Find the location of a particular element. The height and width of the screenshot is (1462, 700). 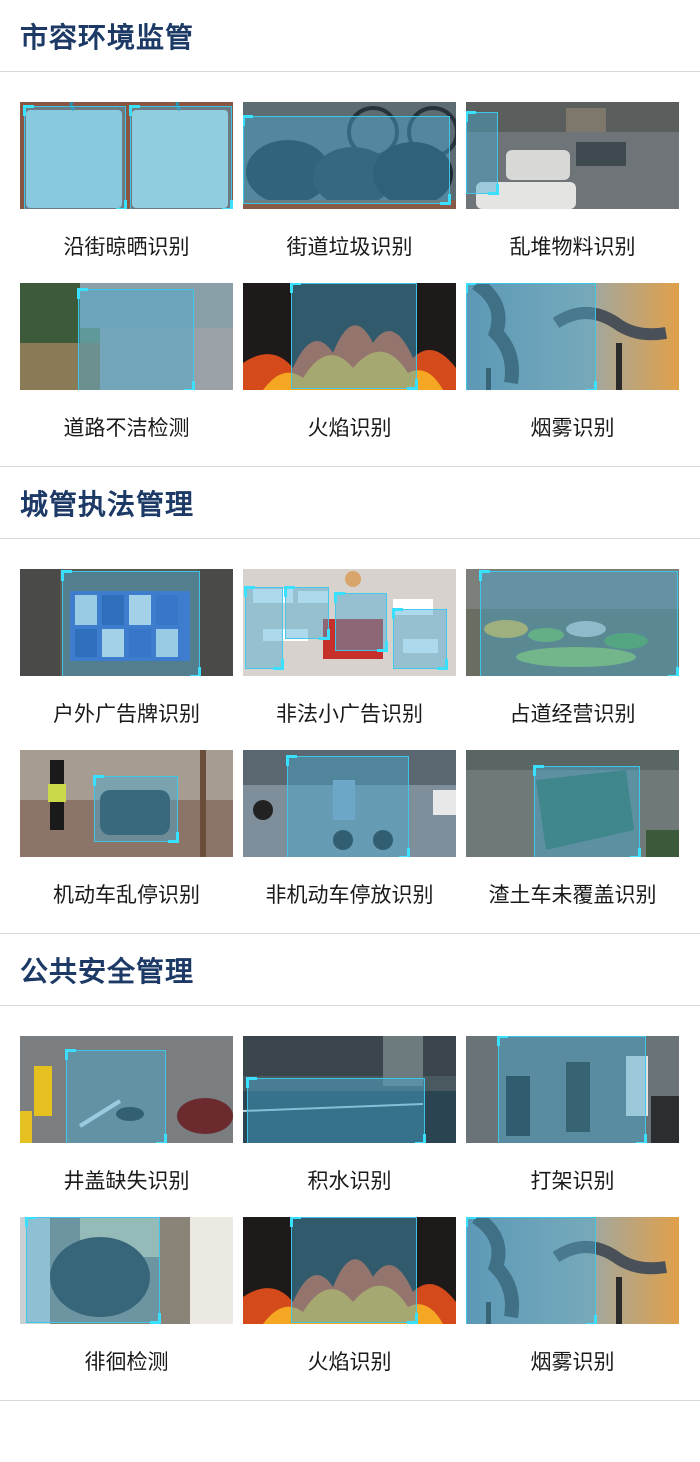

feature-card: 街道垃圾识别 is located at coordinates (349, 192).